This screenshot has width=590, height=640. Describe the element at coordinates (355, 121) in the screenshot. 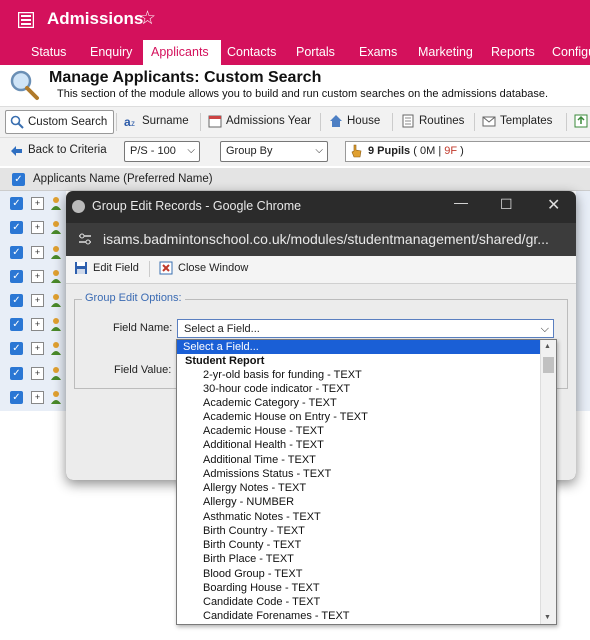

I see `house-button: House` at that location.